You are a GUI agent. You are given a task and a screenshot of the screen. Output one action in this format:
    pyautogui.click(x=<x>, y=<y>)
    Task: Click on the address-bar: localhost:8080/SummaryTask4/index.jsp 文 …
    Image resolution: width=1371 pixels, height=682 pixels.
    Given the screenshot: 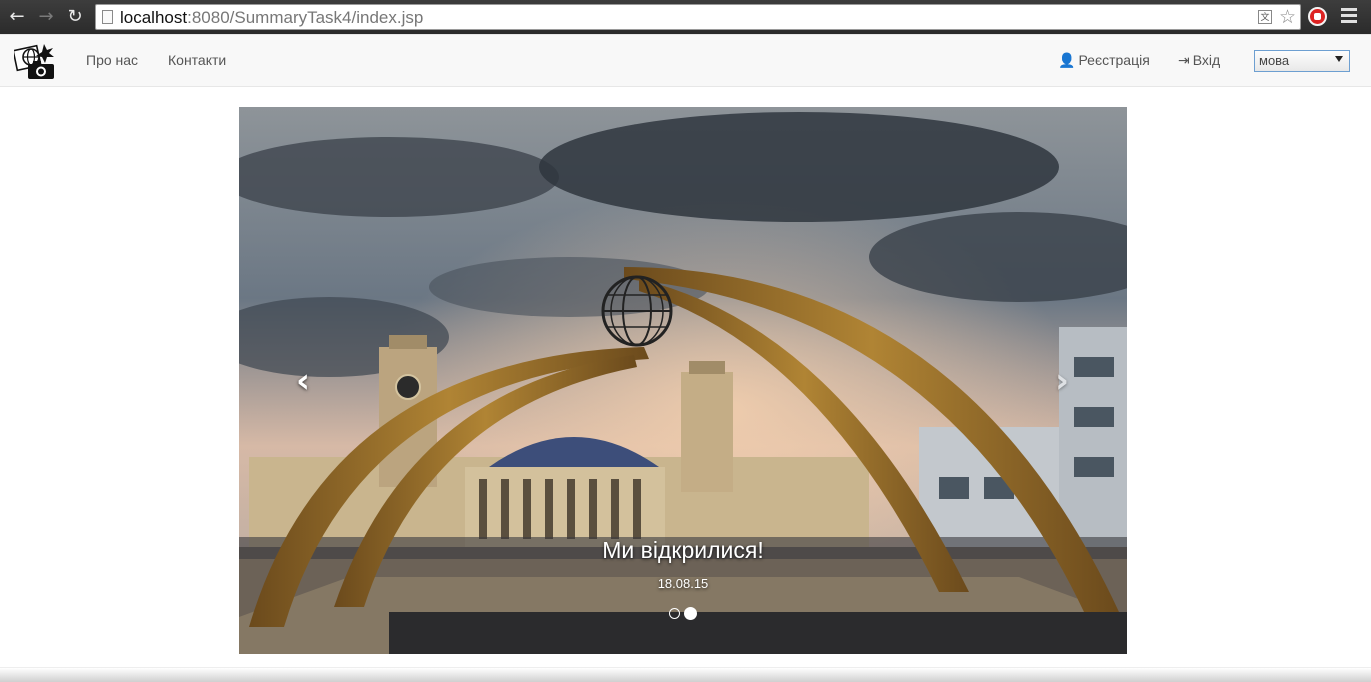 What is the action you would take?
    pyautogui.click(x=698, y=17)
    